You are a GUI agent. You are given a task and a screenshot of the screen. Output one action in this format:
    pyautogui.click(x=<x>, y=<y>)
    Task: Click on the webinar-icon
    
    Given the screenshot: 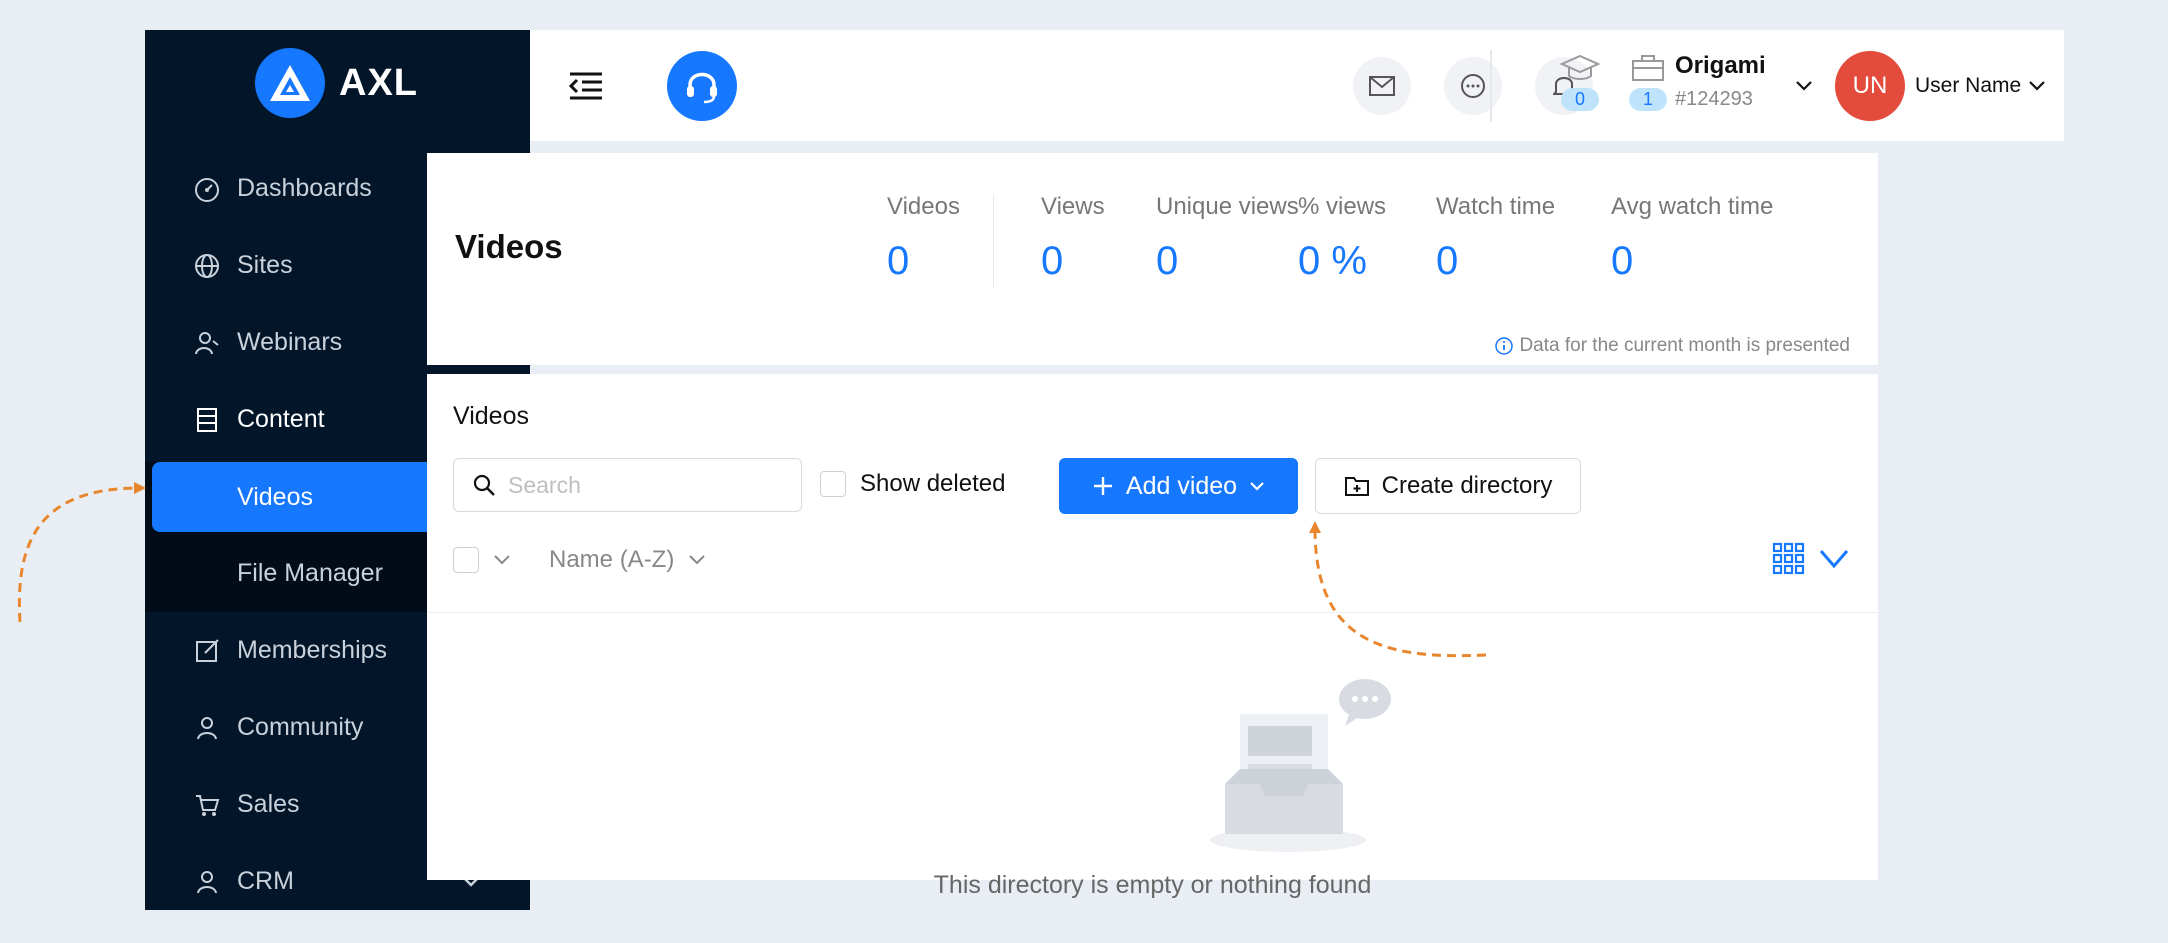 What is the action you would take?
    pyautogui.click(x=207, y=342)
    